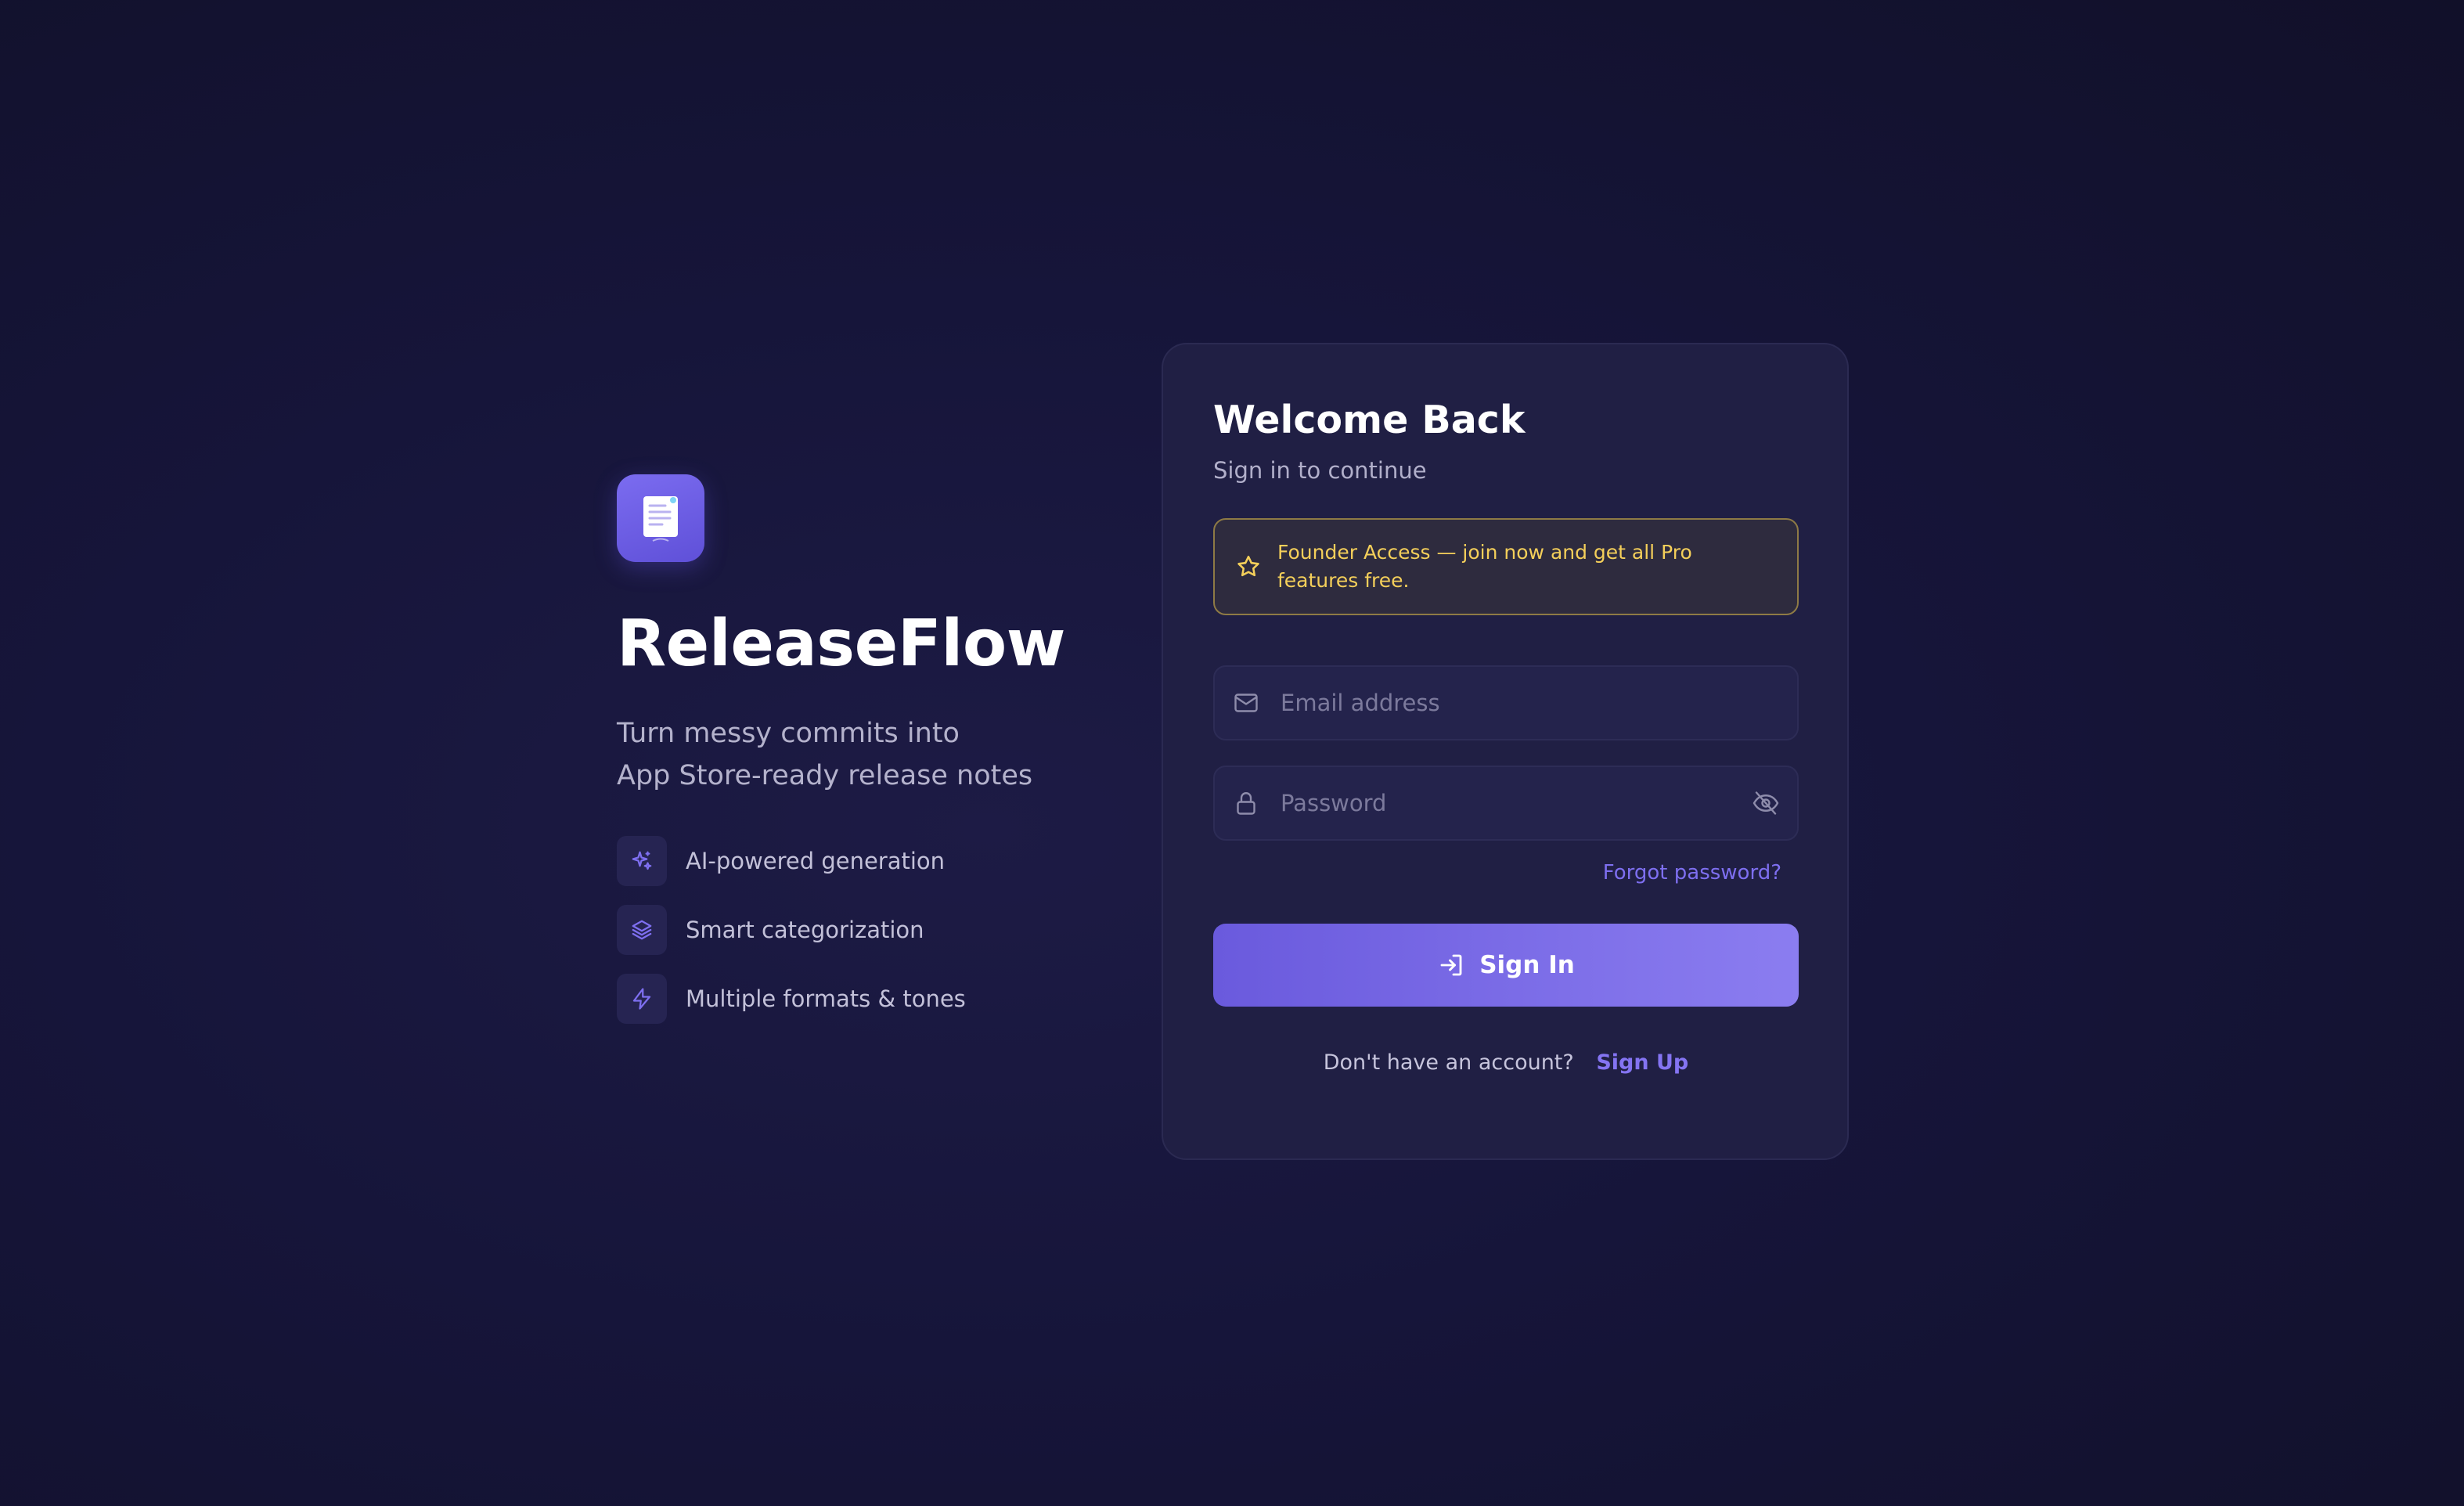  What do you see at coordinates (1642, 1062) in the screenshot?
I see `sign-up-link: Sign Up` at bounding box center [1642, 1062].